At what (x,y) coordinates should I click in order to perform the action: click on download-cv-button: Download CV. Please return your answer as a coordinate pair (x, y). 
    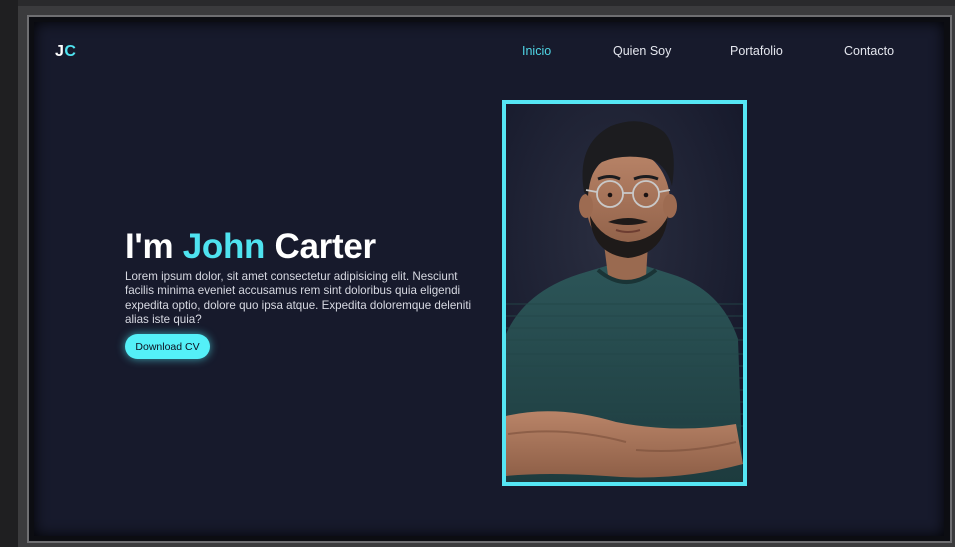
    Looking at the image, I should click on (167, 346).